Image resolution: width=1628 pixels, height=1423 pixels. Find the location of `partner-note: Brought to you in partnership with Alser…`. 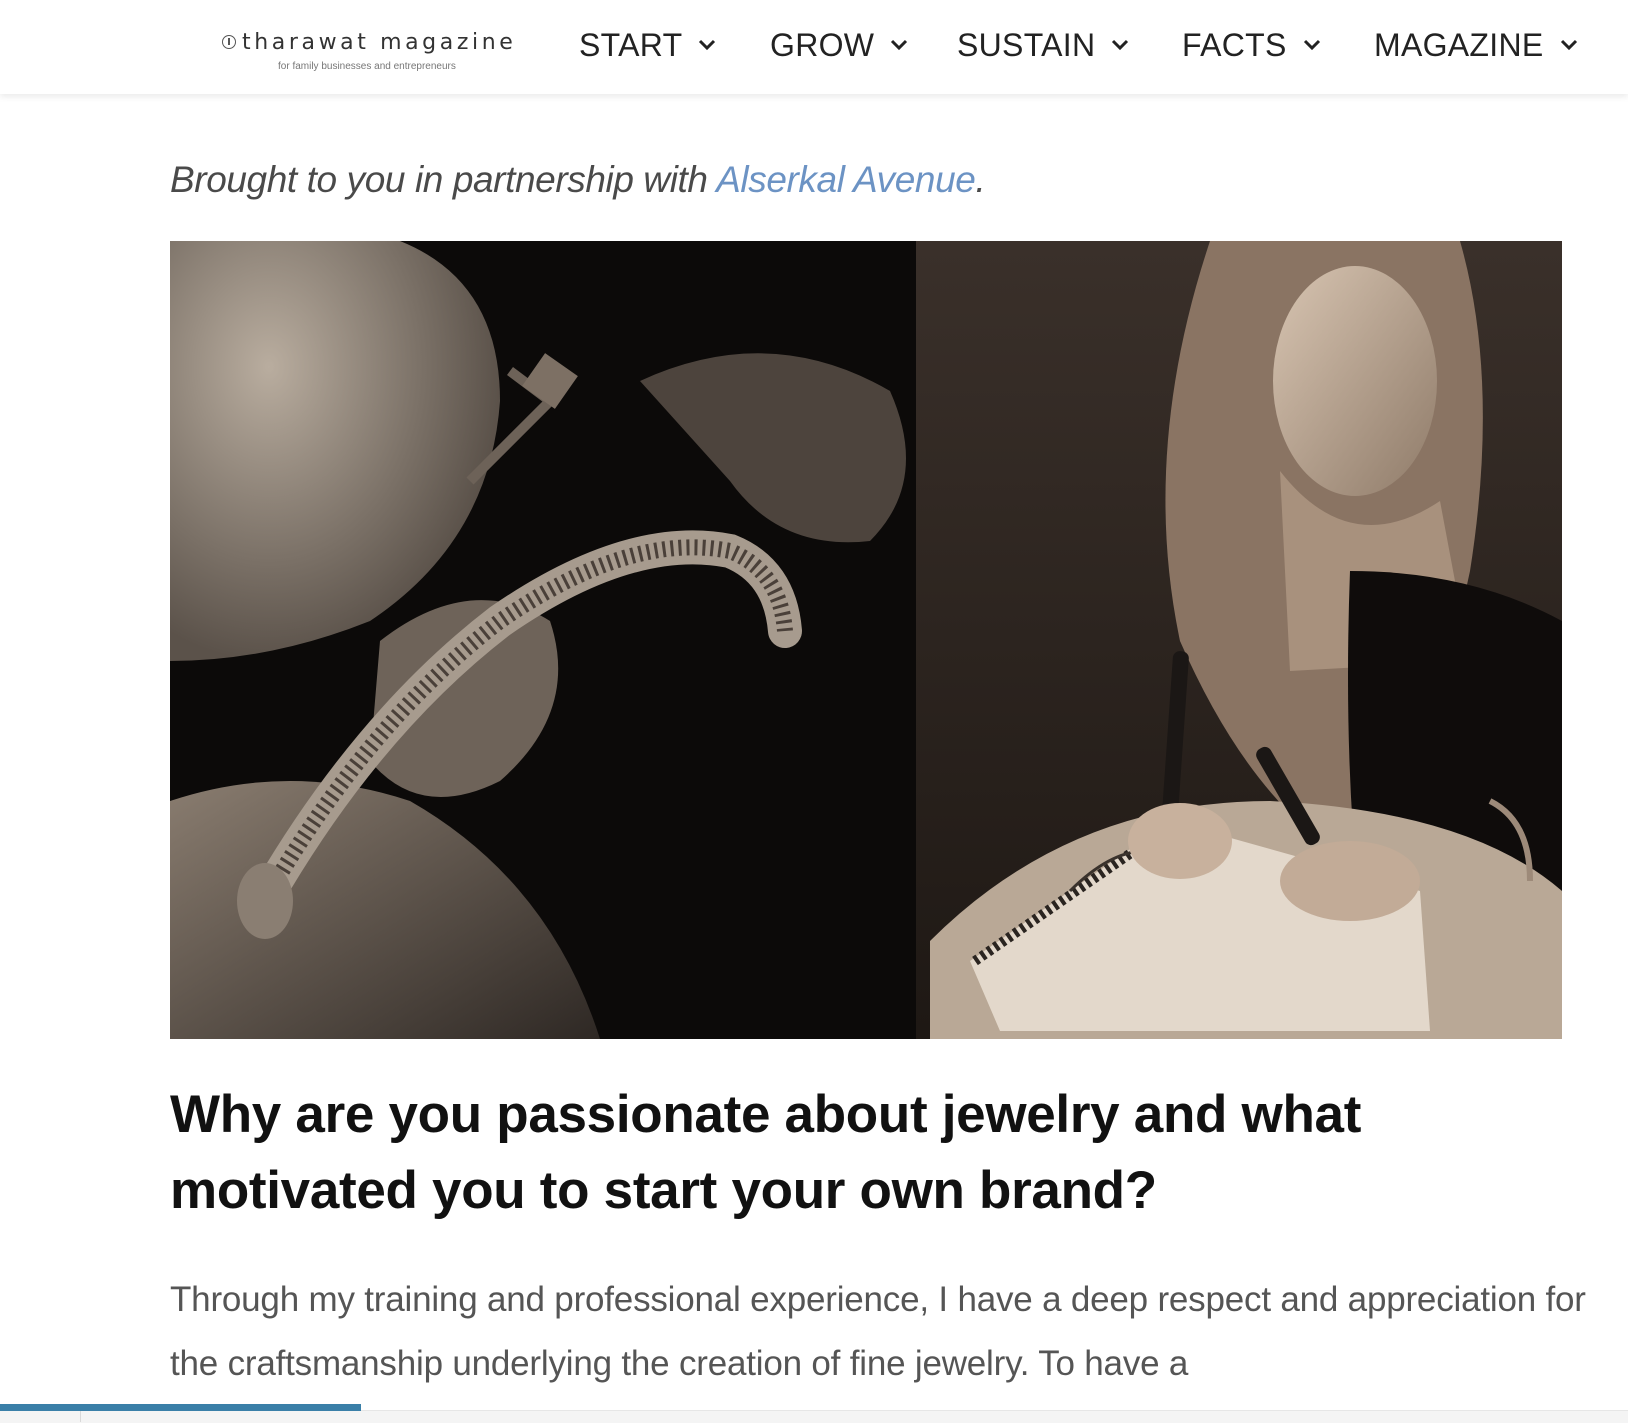

partner-note: Brought to you in partnership with Alser… is located at coordinates (578, 180).